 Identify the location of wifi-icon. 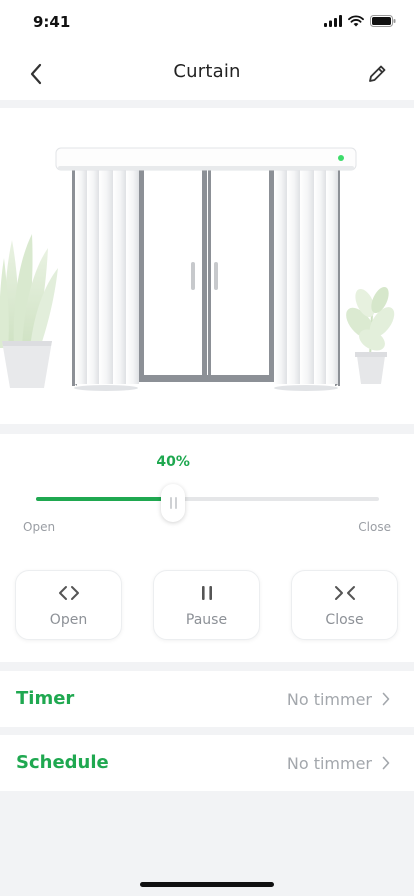
(356, 21).